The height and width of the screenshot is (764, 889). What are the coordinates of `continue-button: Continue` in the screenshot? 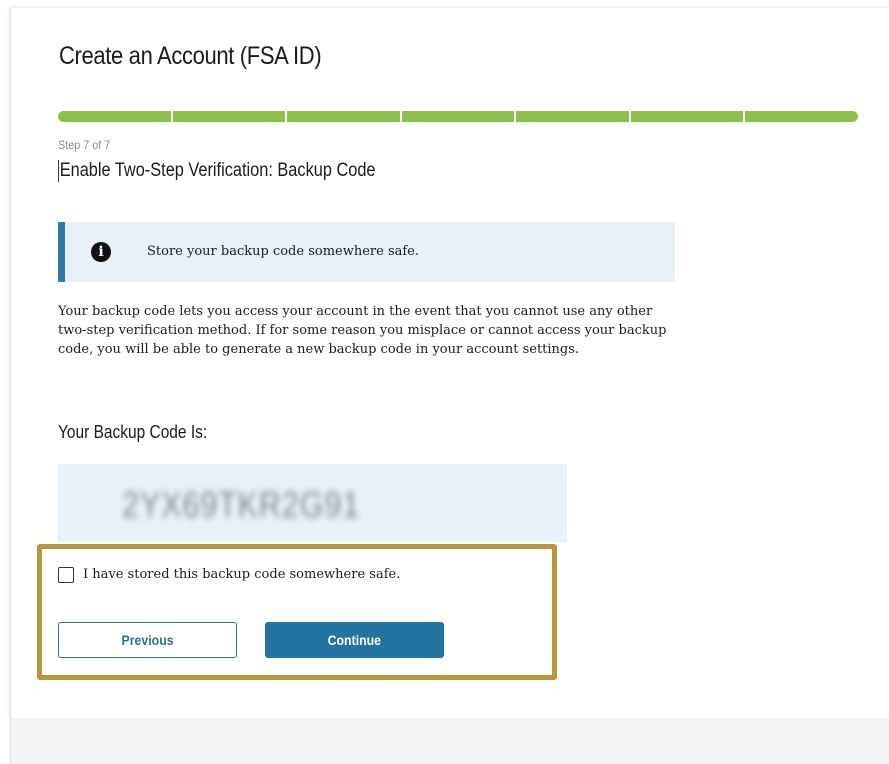 It's located at (354, 640).